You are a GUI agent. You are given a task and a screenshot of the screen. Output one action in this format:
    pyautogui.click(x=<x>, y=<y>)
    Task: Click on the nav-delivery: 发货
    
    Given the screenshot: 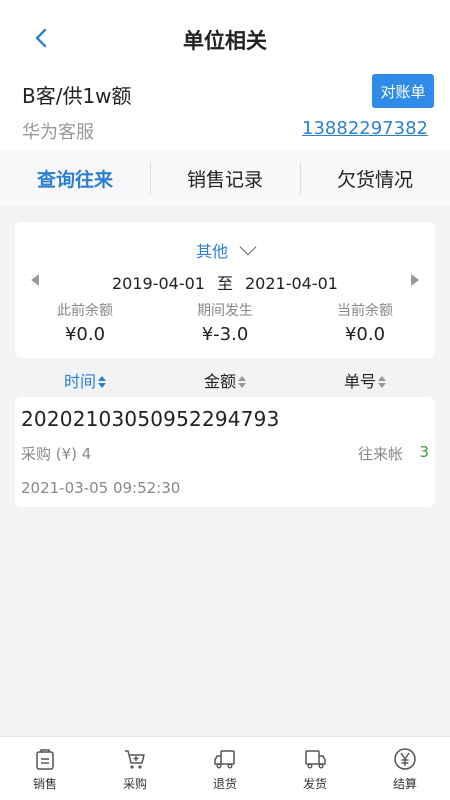 What is the action you would take?
    pyautogui.click(x=315, y=768)
    